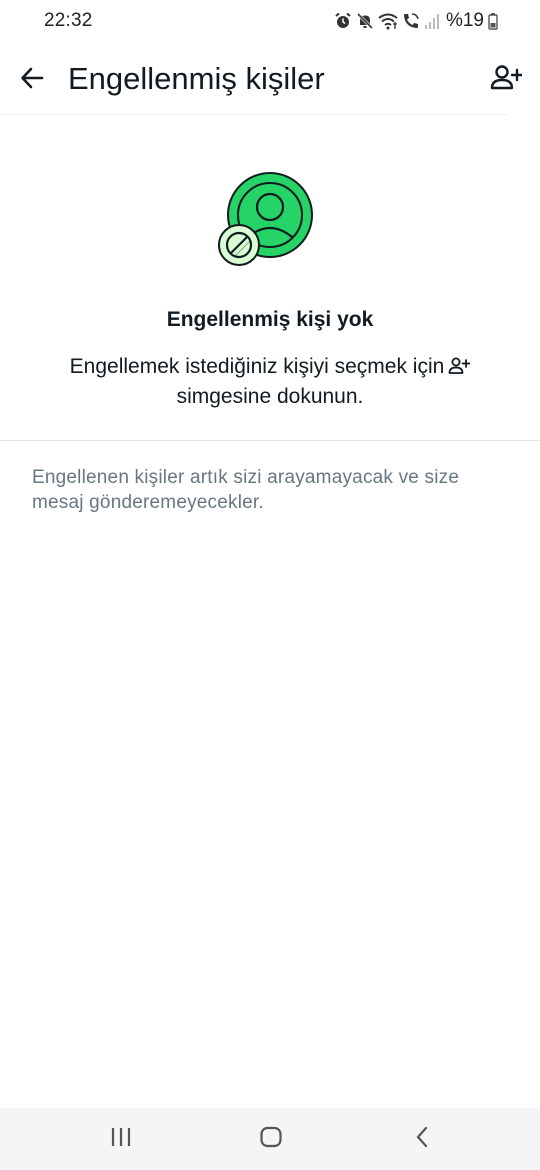 Image resolution: width=540 pixels, height=1170 pixels. Describe the element at coordinates (270, 396) in the screenshot. I see `empty-state-description-end: simgesine dokunun.` at that location.